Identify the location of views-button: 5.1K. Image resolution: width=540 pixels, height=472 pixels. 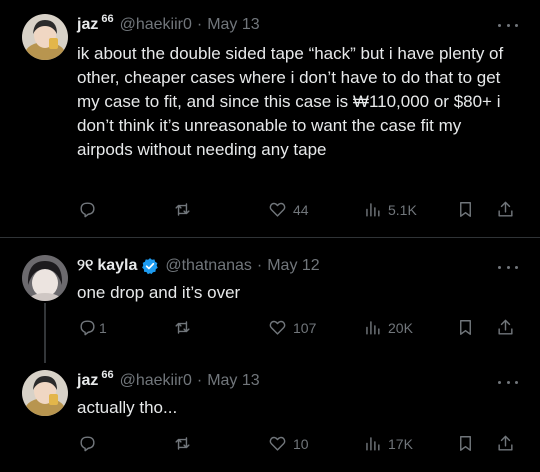
(390, 209).